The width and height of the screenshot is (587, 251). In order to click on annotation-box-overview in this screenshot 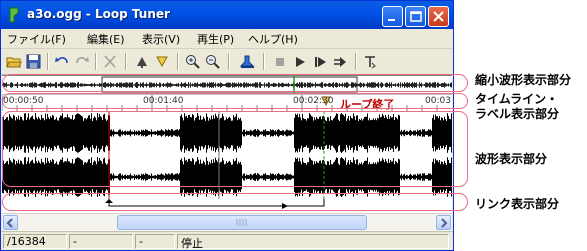, I will do `click(235, 83)`.